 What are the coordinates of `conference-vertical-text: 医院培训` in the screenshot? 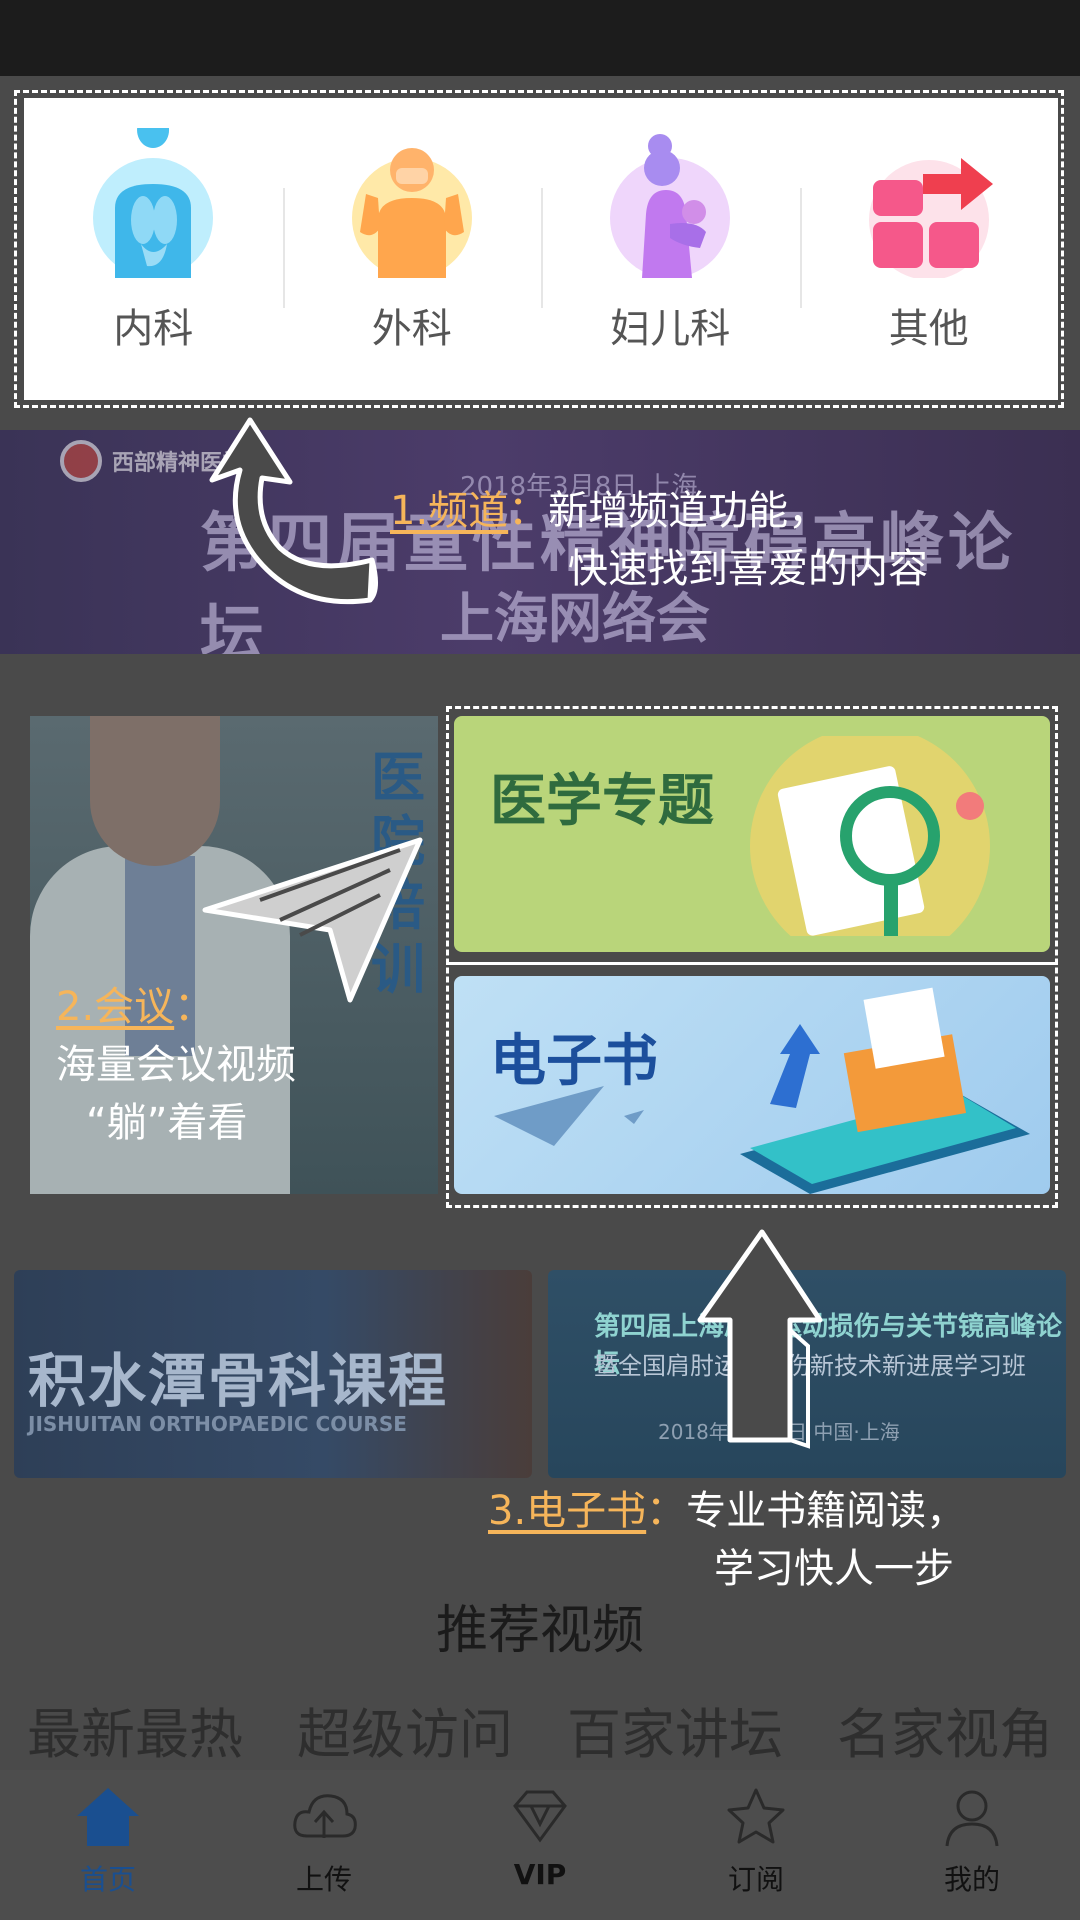 It's located at (398, 873).